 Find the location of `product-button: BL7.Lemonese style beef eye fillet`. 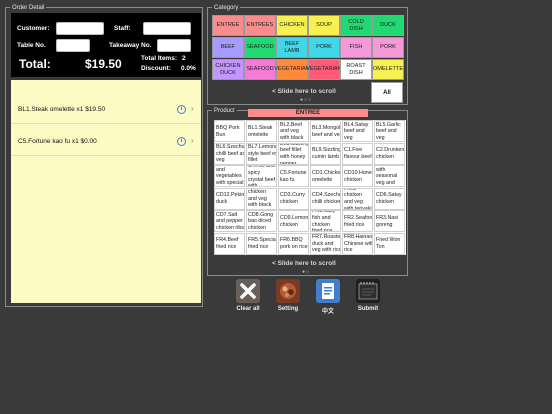

product-button: BL7.Lemonese style beef eye fillet is located at coordinates (261, 153).